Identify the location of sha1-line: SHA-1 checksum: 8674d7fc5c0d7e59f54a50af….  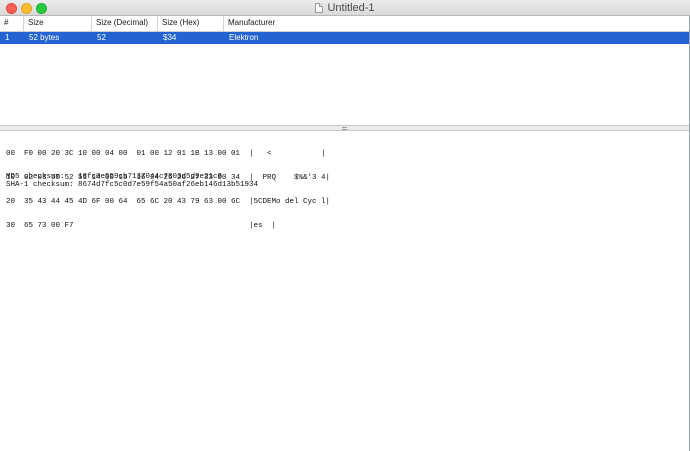
(132, 185).